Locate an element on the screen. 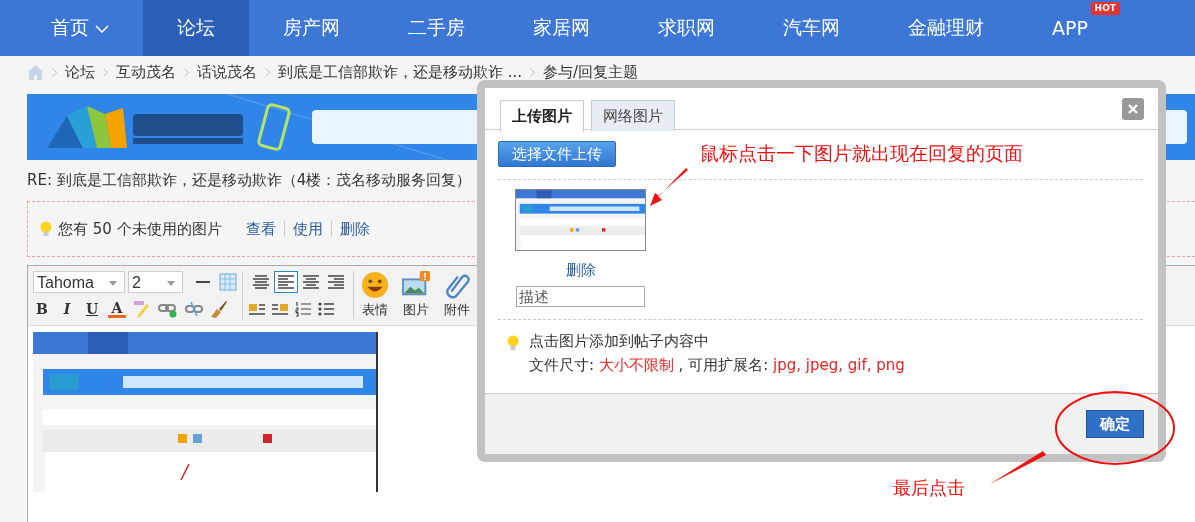 Image resolution: width=1195 pixels, height=522 pixels. dialog-tab: 上传图片 is located at coordinates (542, 116).